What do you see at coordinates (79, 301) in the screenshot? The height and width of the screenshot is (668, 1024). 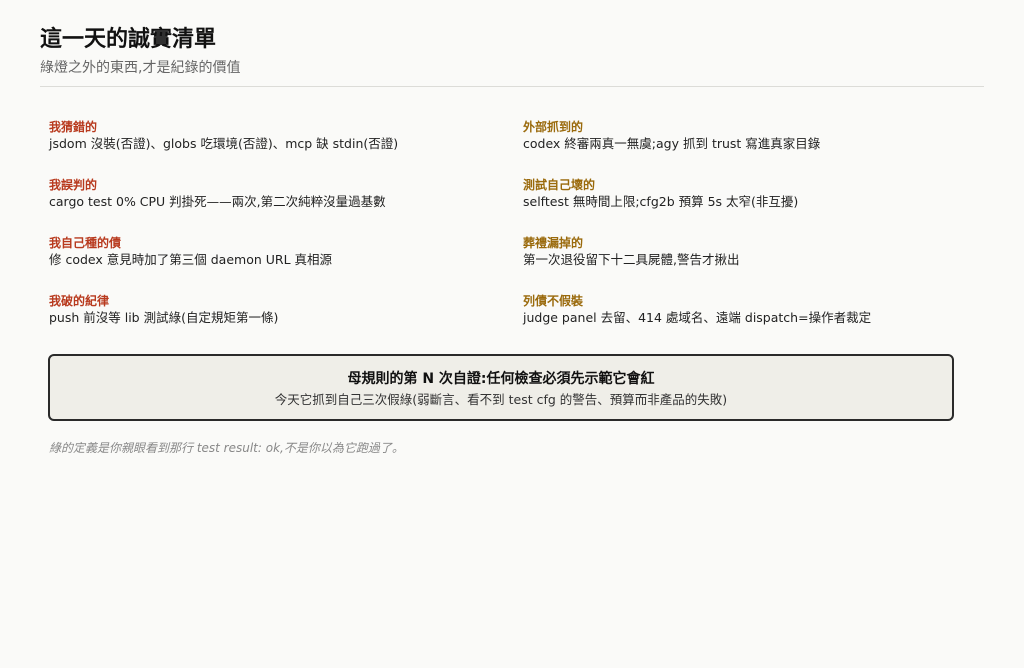 I see `item-label: 我破的紀律` at bounding box center [79, 301].